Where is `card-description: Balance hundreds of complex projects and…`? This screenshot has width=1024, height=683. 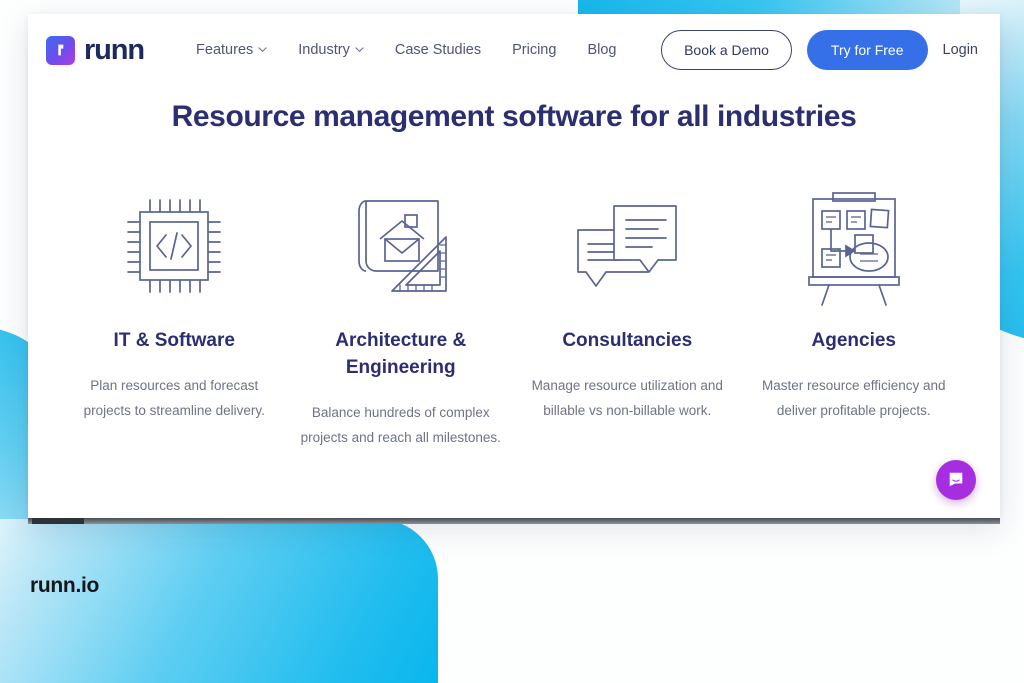 card-description: Balance hundreds of complex projects and… is located at coordinates (400, 425).